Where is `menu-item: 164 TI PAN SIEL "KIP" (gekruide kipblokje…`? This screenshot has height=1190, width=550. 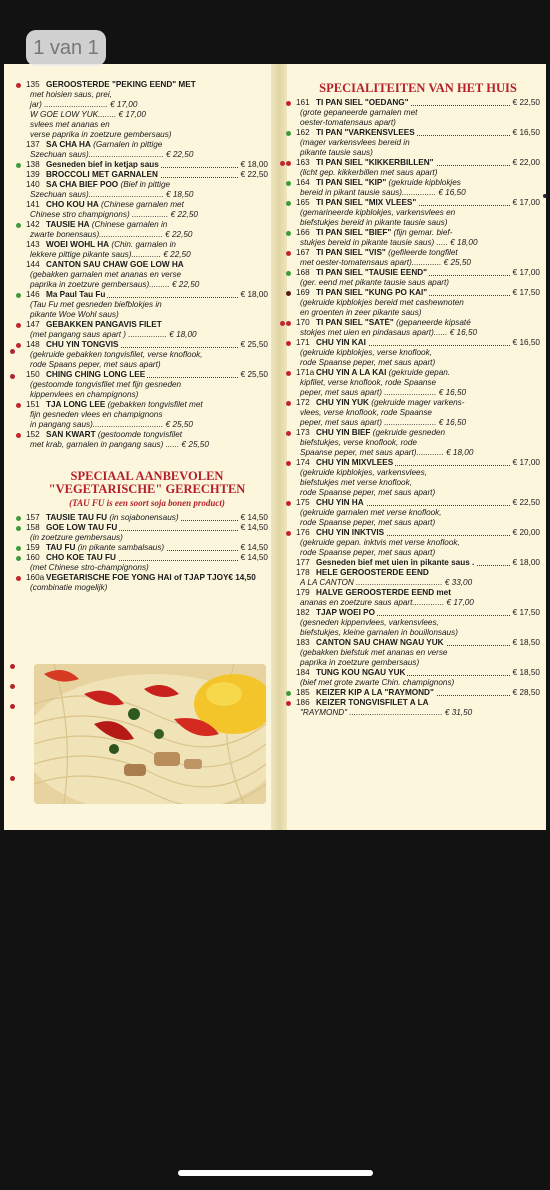
menu-item: 164 TI PAN SIEL "KIP" (gekruide kipblokje… is located at coordinates (413, 188).